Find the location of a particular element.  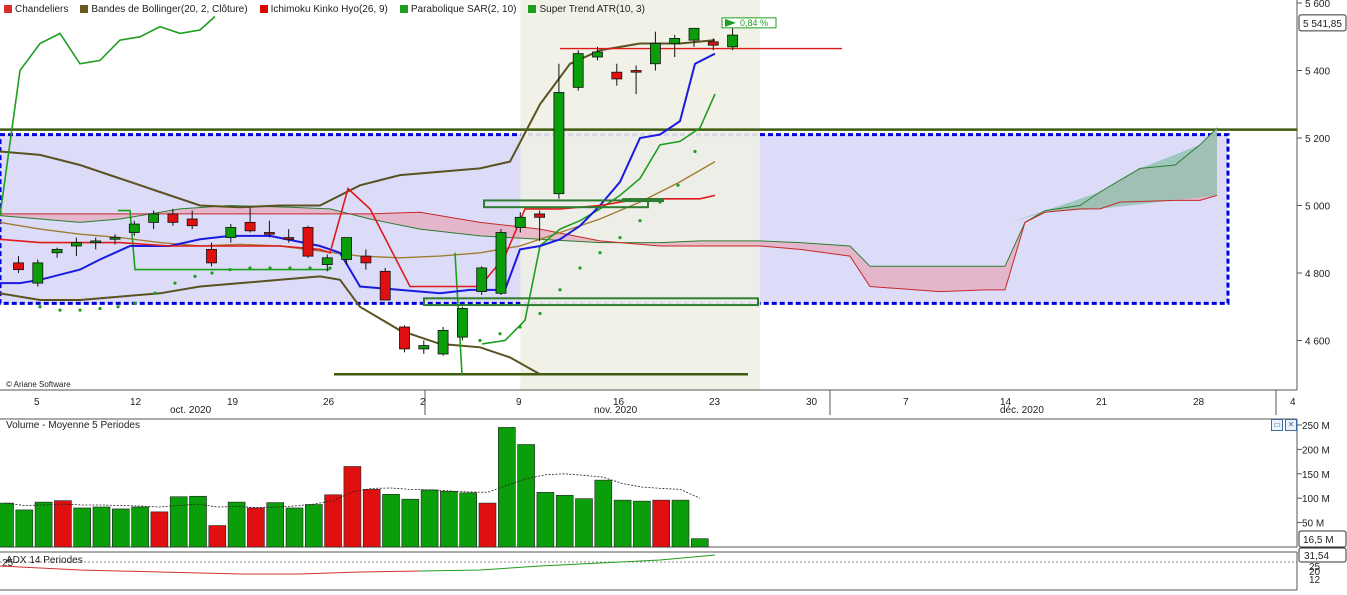

last-price-badge: 5 541,85 is located at coordinates (1322, 24).